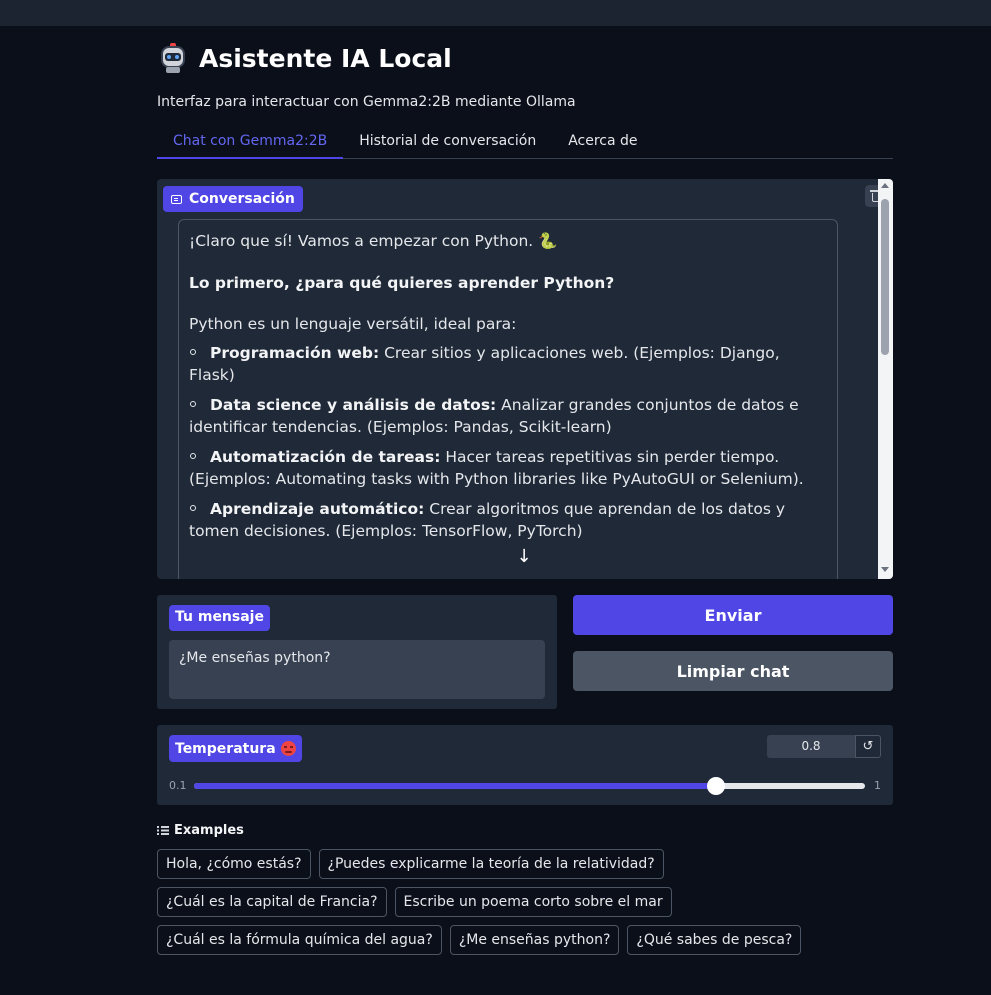  What do you see at coordinates (524, 556) in the screenshot?
I see `scroll-to-bottom-icon: ↓` at bounding box center [524, 556].